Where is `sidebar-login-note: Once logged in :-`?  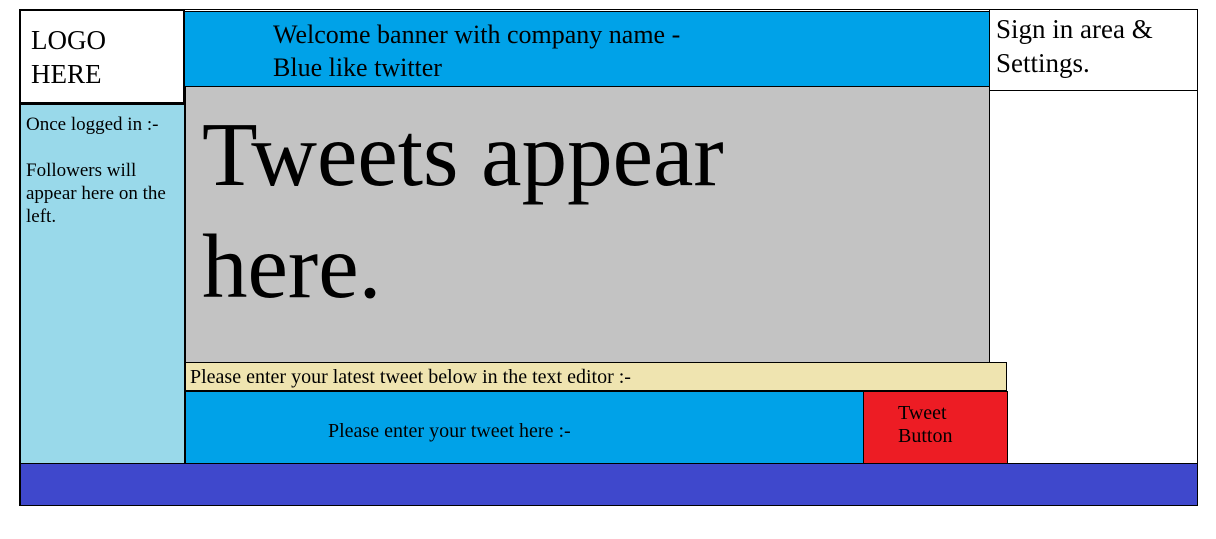 sidebar-login-note: Once logged in :- is located at coordinates (92, 124).